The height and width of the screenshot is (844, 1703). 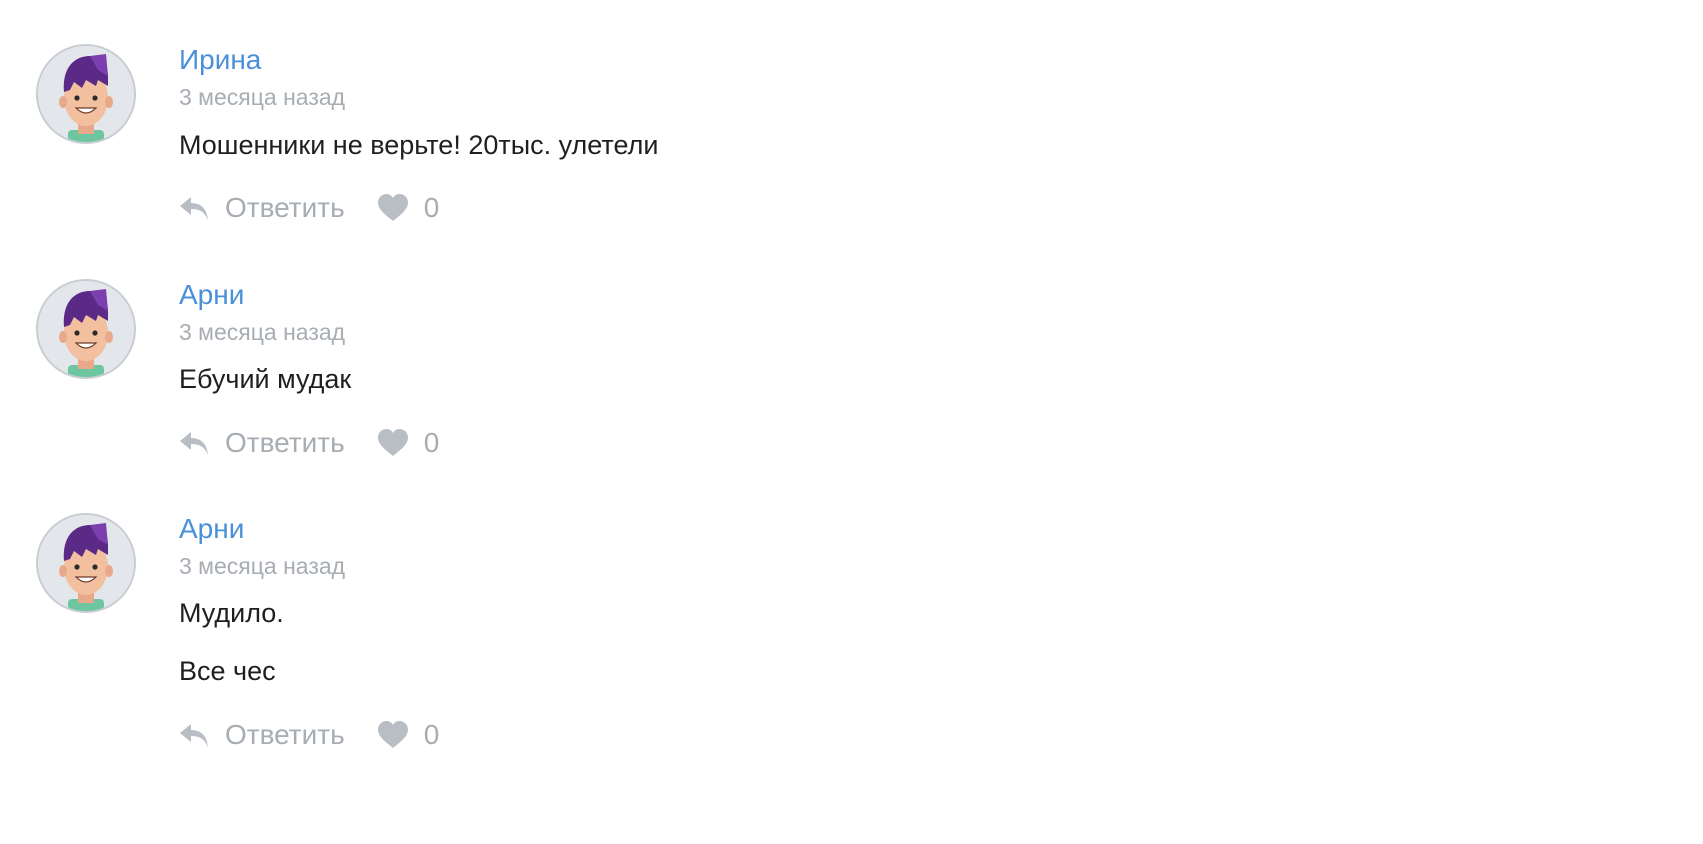 What do you see at coordinates (419, 145) in the screenshot?
I see `comment-text: Мошенники не верьте! 20тыс. улетели` at bounding box center [419, 145].